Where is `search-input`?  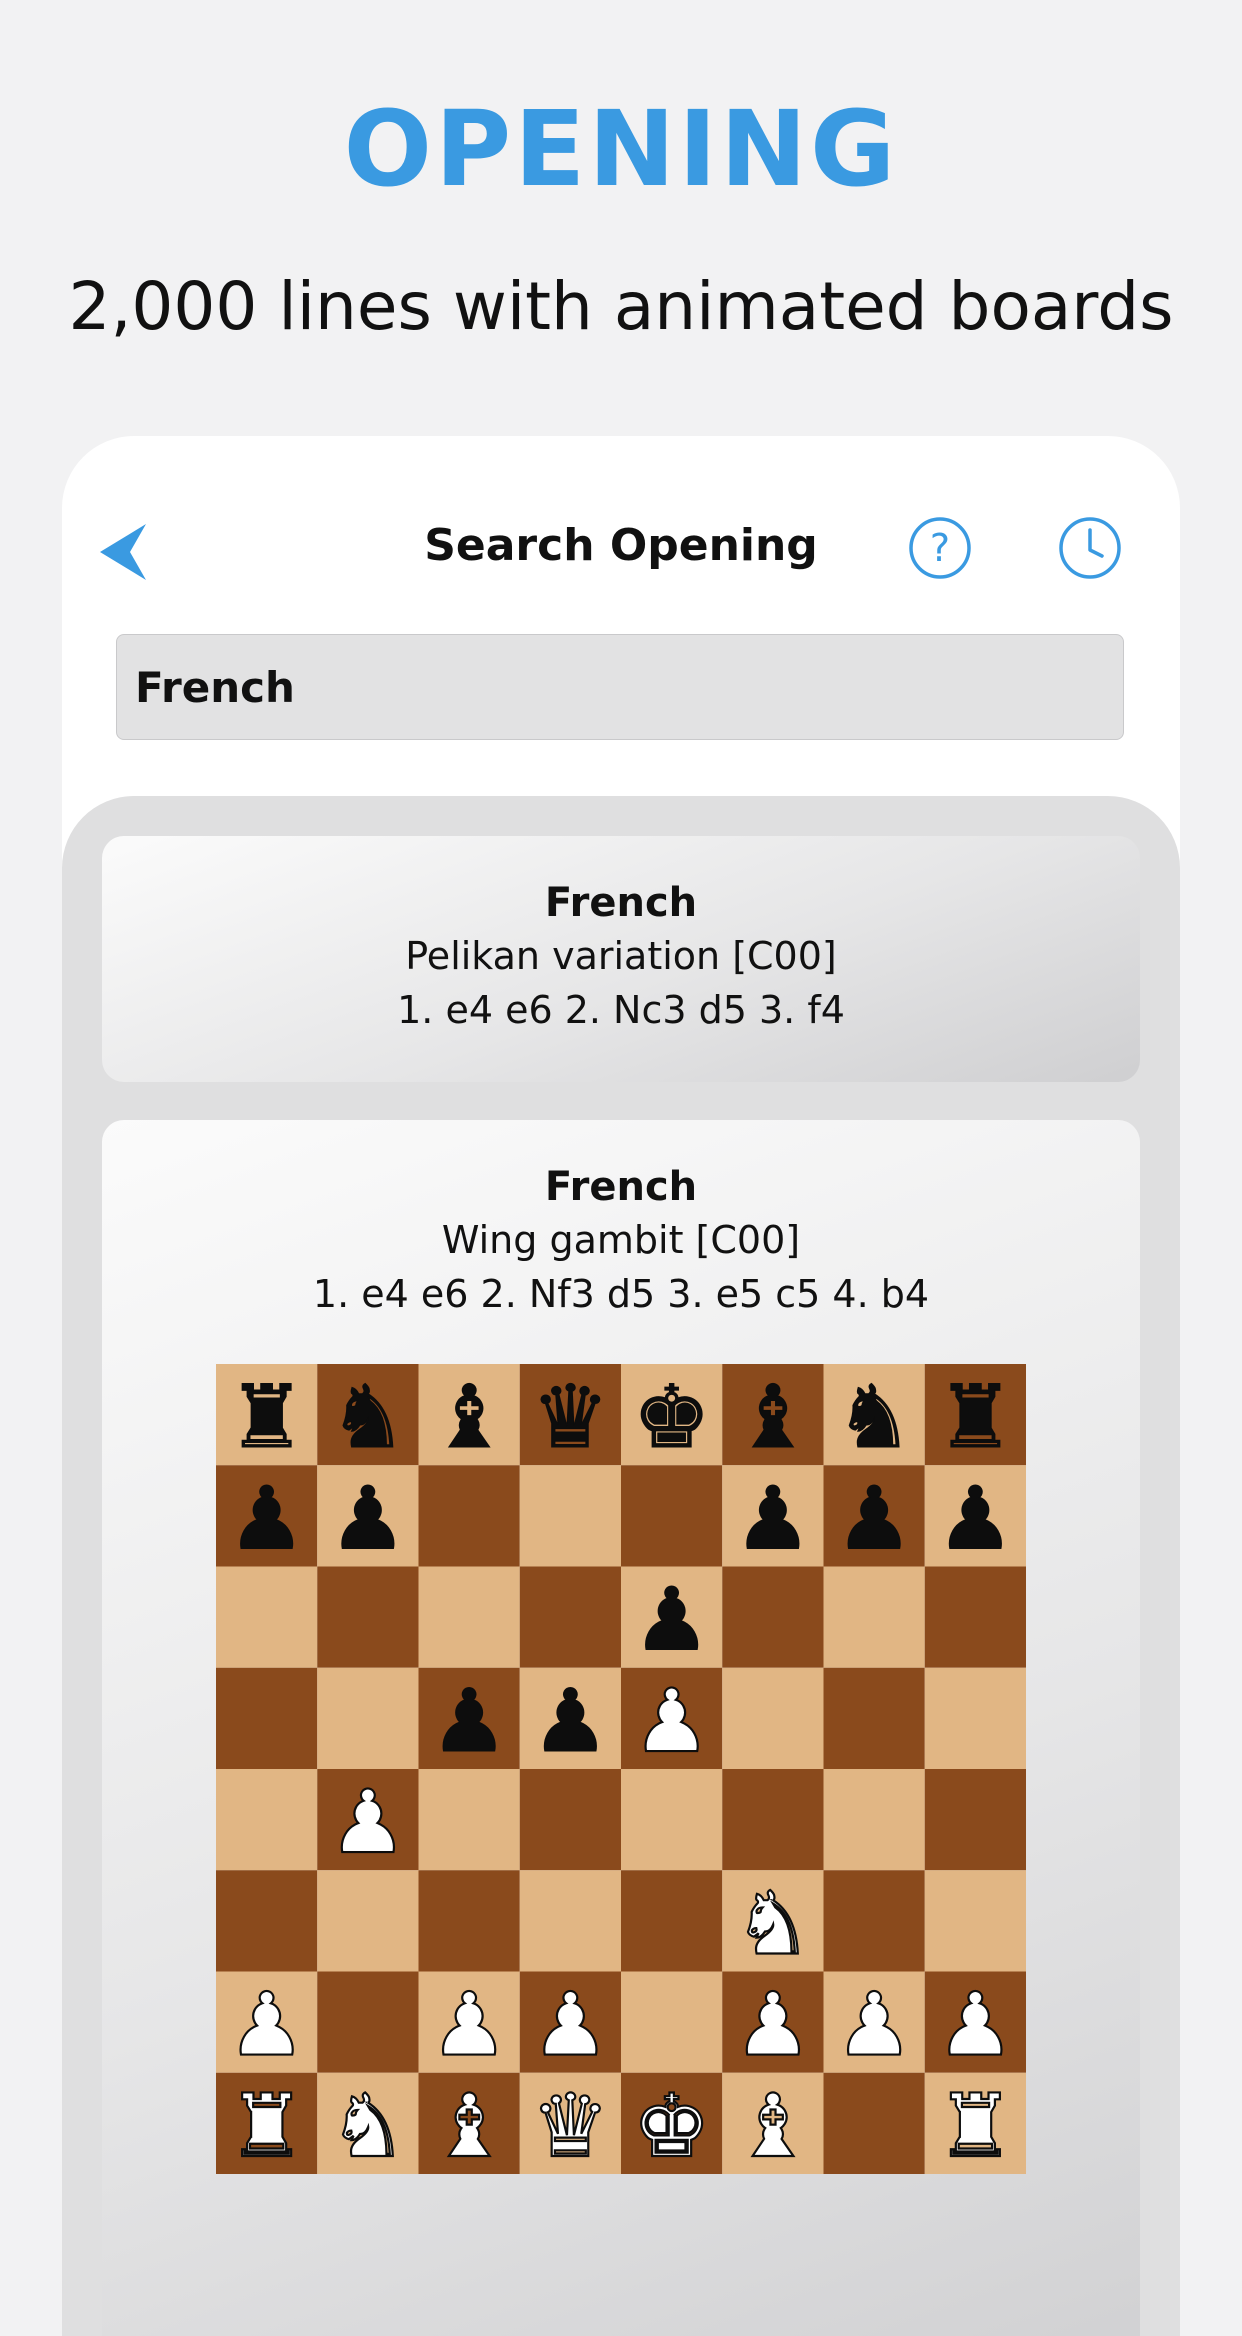
search-input is located at coordinates (620, 687).